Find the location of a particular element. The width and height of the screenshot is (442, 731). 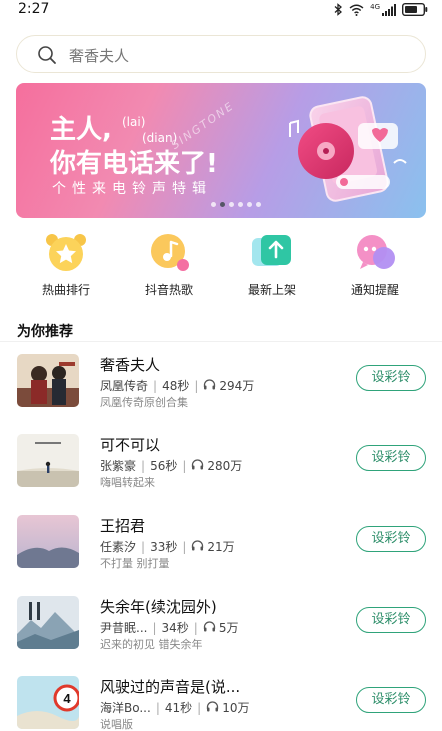

search-input: 奢香夫人 is located at coordinates (99, 55).